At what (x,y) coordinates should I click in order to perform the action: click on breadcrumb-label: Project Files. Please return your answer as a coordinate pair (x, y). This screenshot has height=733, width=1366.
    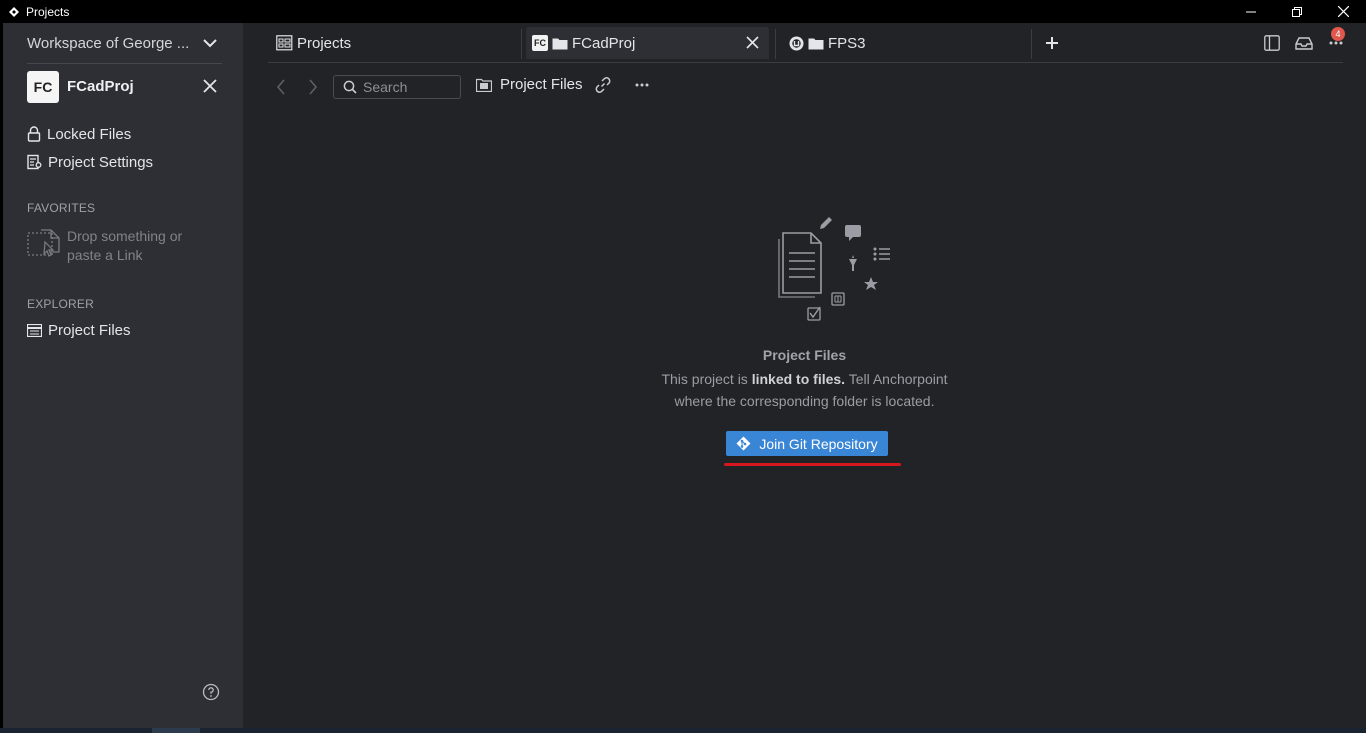
    Looking at the image, I should click on (541, 84).